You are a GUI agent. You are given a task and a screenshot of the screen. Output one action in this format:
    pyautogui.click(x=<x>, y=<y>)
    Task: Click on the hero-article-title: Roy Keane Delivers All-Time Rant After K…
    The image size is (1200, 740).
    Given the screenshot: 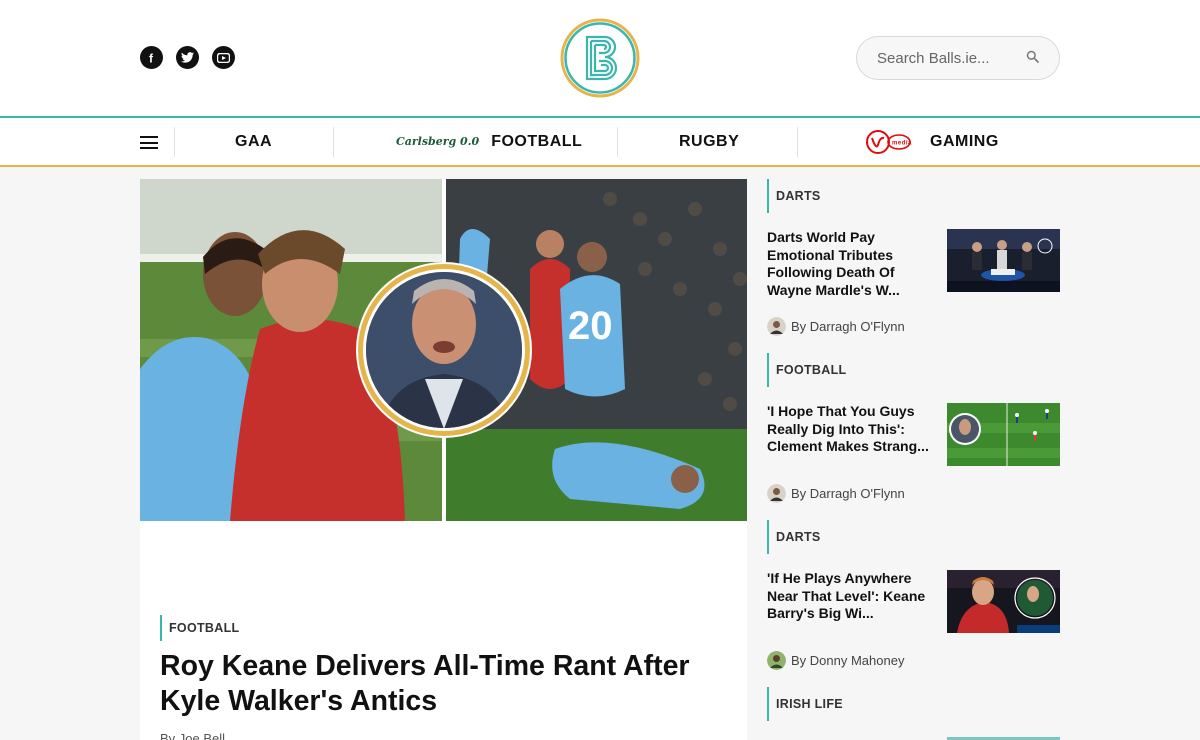 What is the action you would take?
    pyautogui.click(x=445, y=684)
    